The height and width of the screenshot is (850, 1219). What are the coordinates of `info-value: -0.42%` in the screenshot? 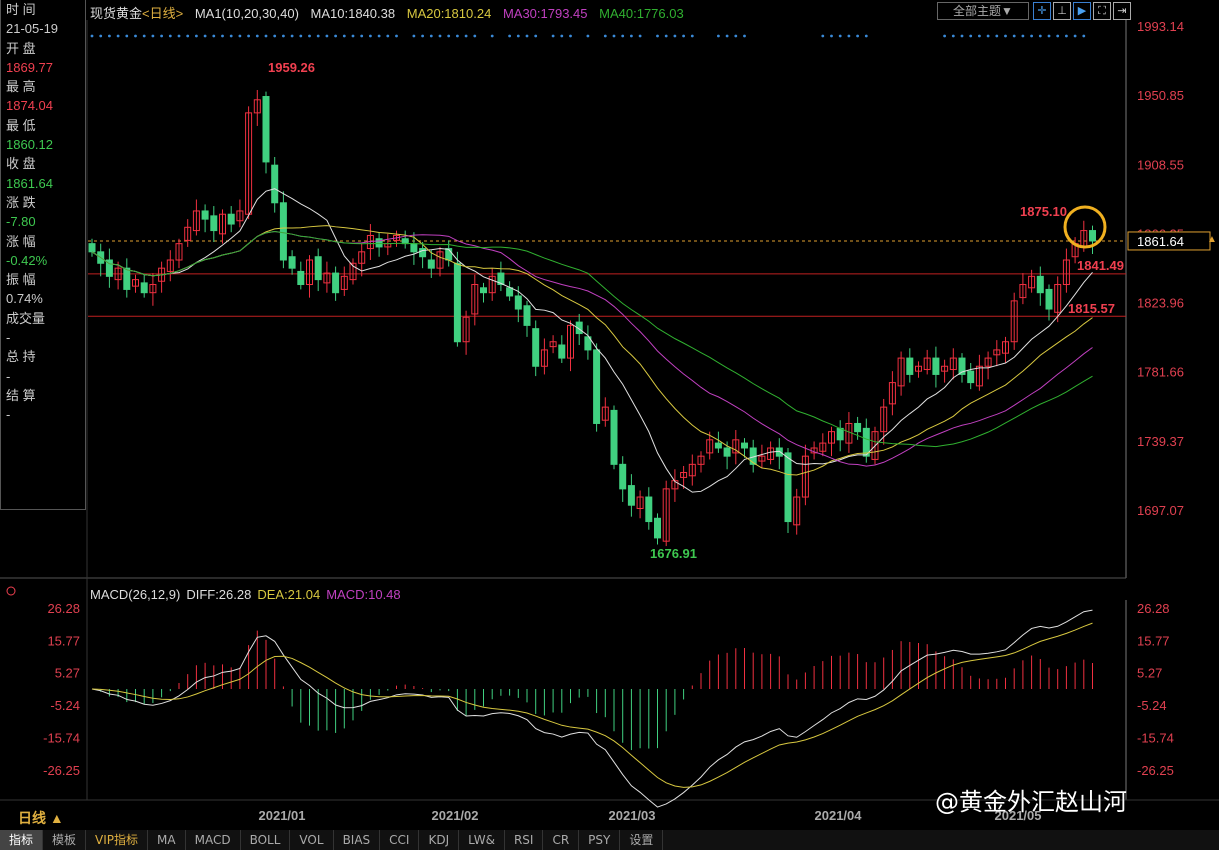 It's located at (27, 260).